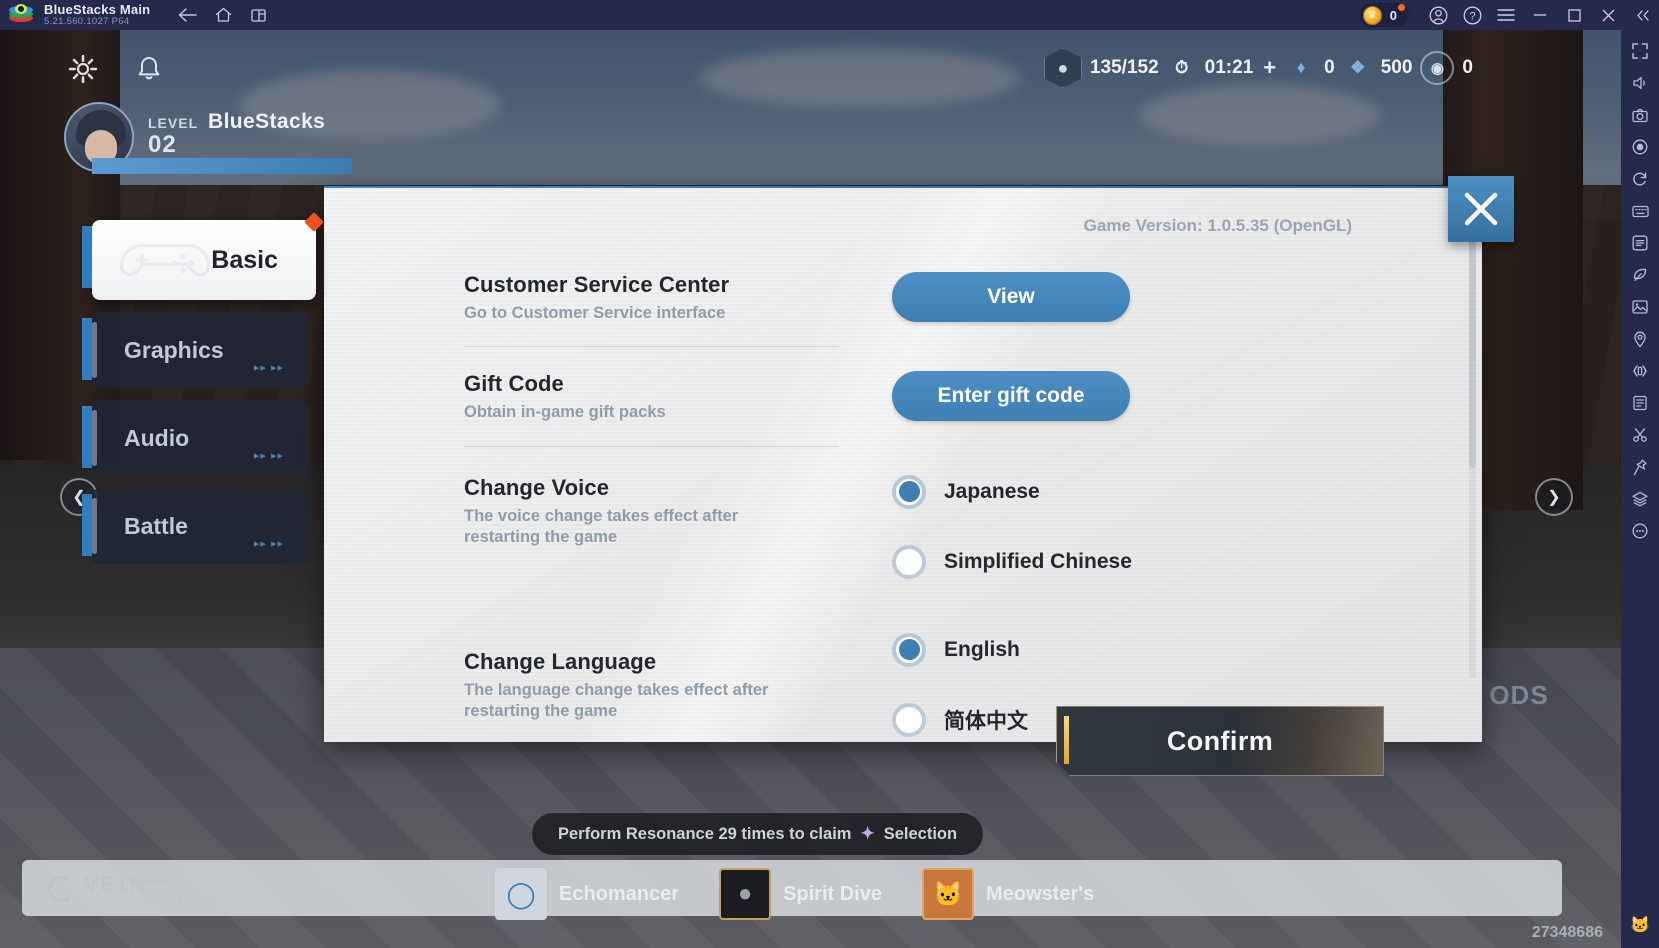 The height and width of the screenshot is (948, 1659). Describe the element at coordinates (173, 123) in the screenshot. I see `level-label: LEVEL` at that location.